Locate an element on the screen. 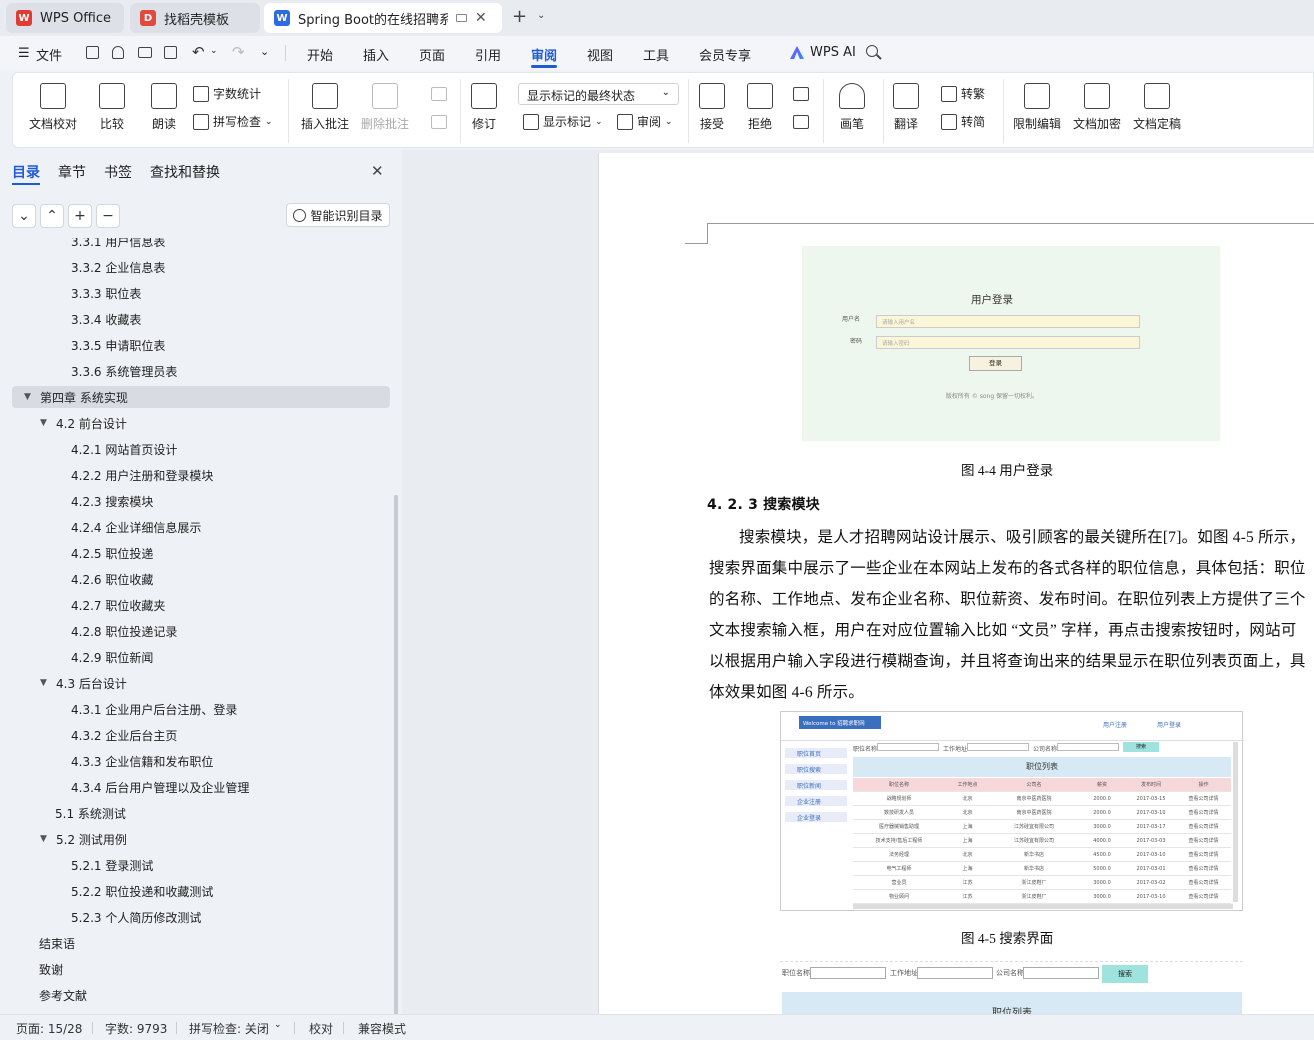 This screenshot has height=1040, width=1314. toc-item: 致谢 is located at coordinates (201, 969).